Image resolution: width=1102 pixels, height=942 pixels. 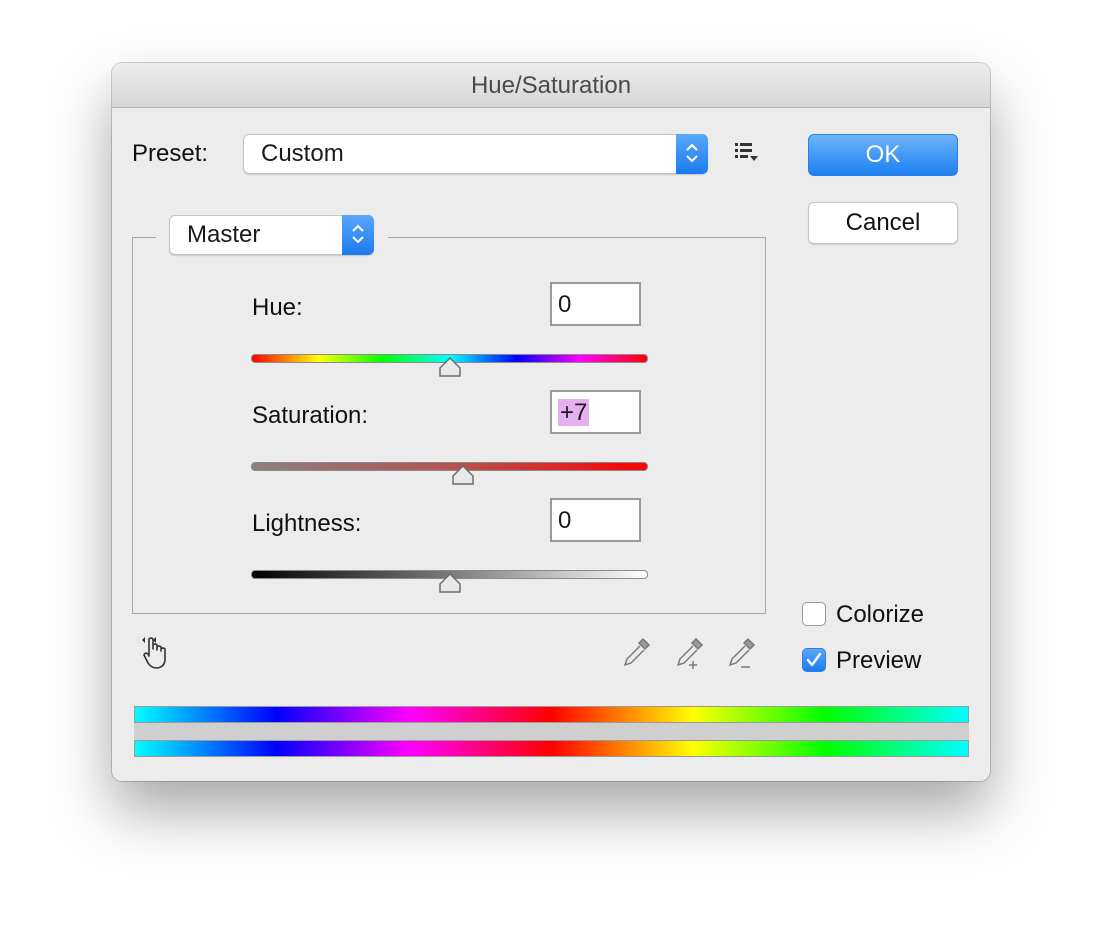 I want to click on channel-value: Master, so click(x=224, y=234).